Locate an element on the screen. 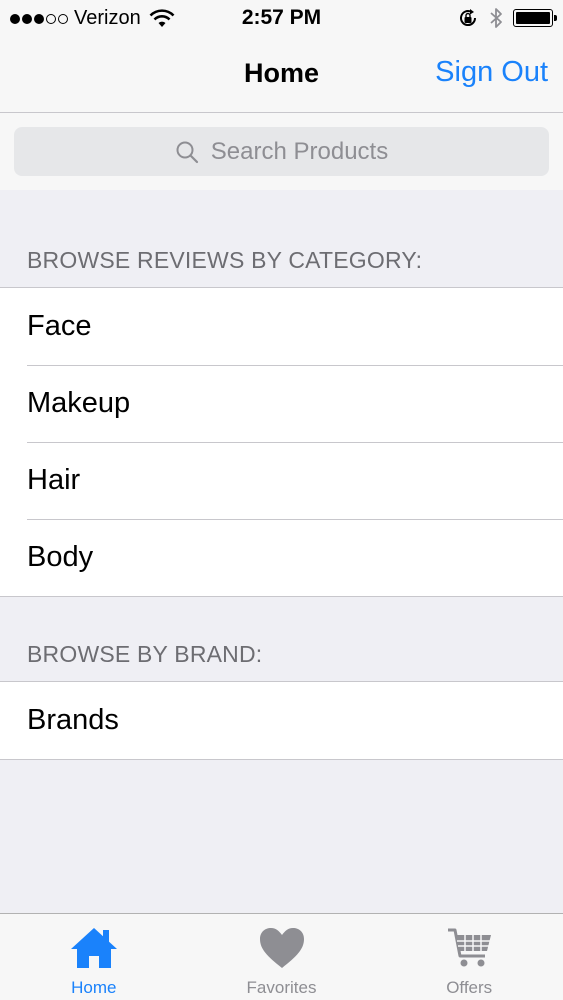  tab-favorites: Favorites is located at coordinates (282, 957).